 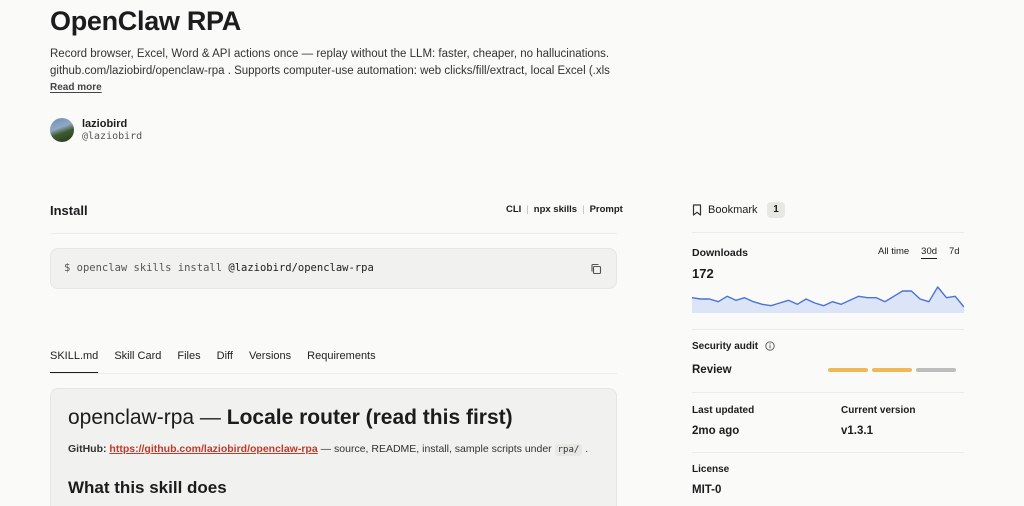 I want to click on security-audit-value: Review, so click(x=712, y=370).